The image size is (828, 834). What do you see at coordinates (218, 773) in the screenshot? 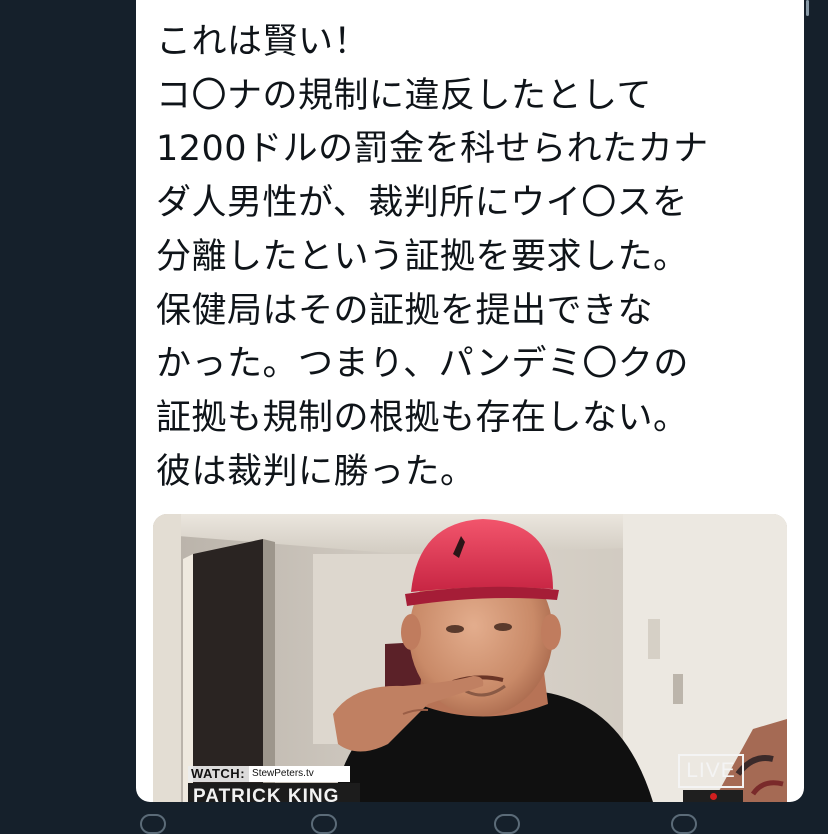
I see `watch-label: WATCH:` at bounding box center [218, 773].